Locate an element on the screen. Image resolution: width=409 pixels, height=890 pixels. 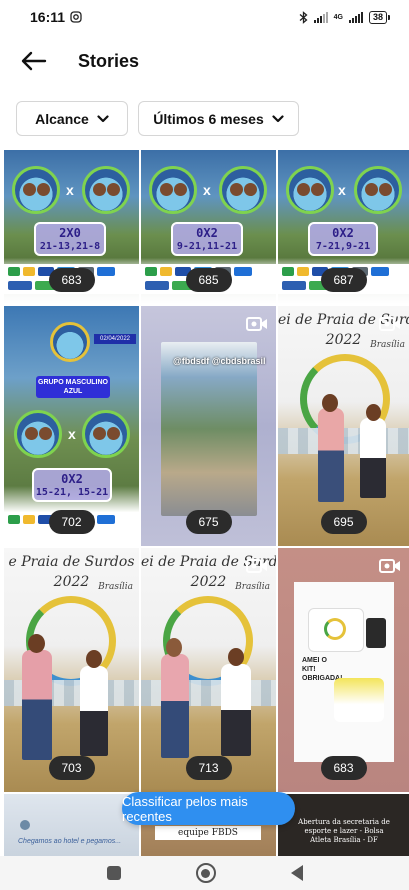
story-tile-5: @fbdsdf @cbdsbrasil 675 is located at coordinates (208, 426).